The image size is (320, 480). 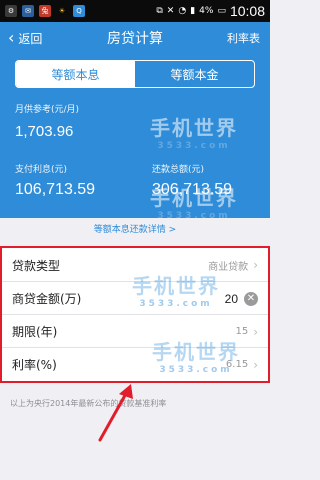 What do you see at coordinates (35, 332) in the screenshot?
I see `loan-term-label: 期限(年)` at bounding box center [35, 332].